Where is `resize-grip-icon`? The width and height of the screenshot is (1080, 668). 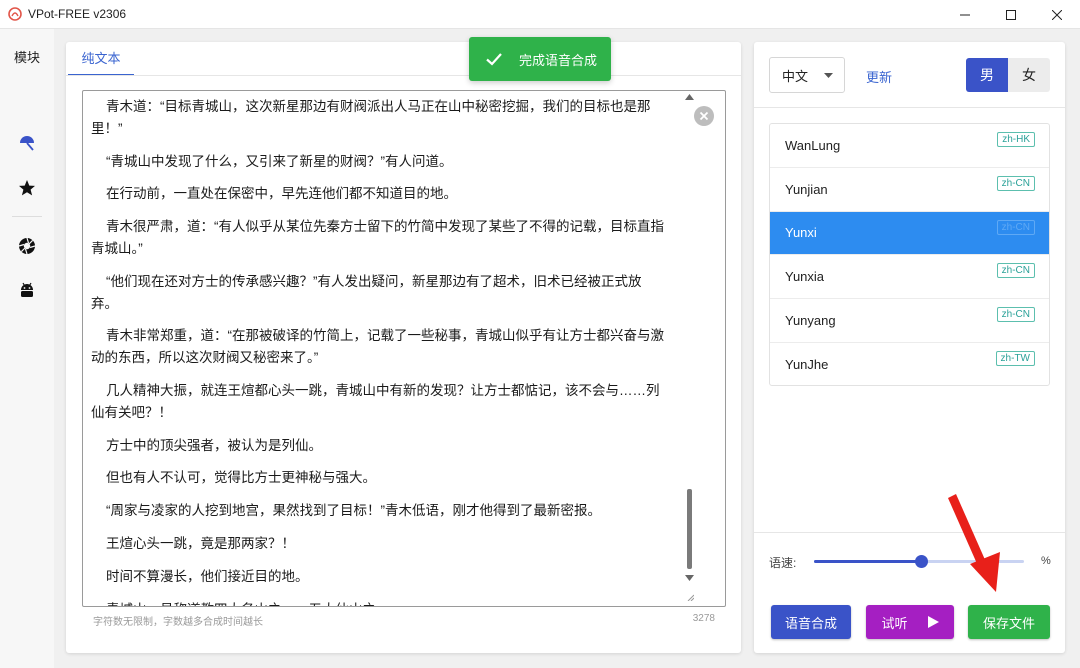 resize-grip-icon is located at coordinates (690, 597).